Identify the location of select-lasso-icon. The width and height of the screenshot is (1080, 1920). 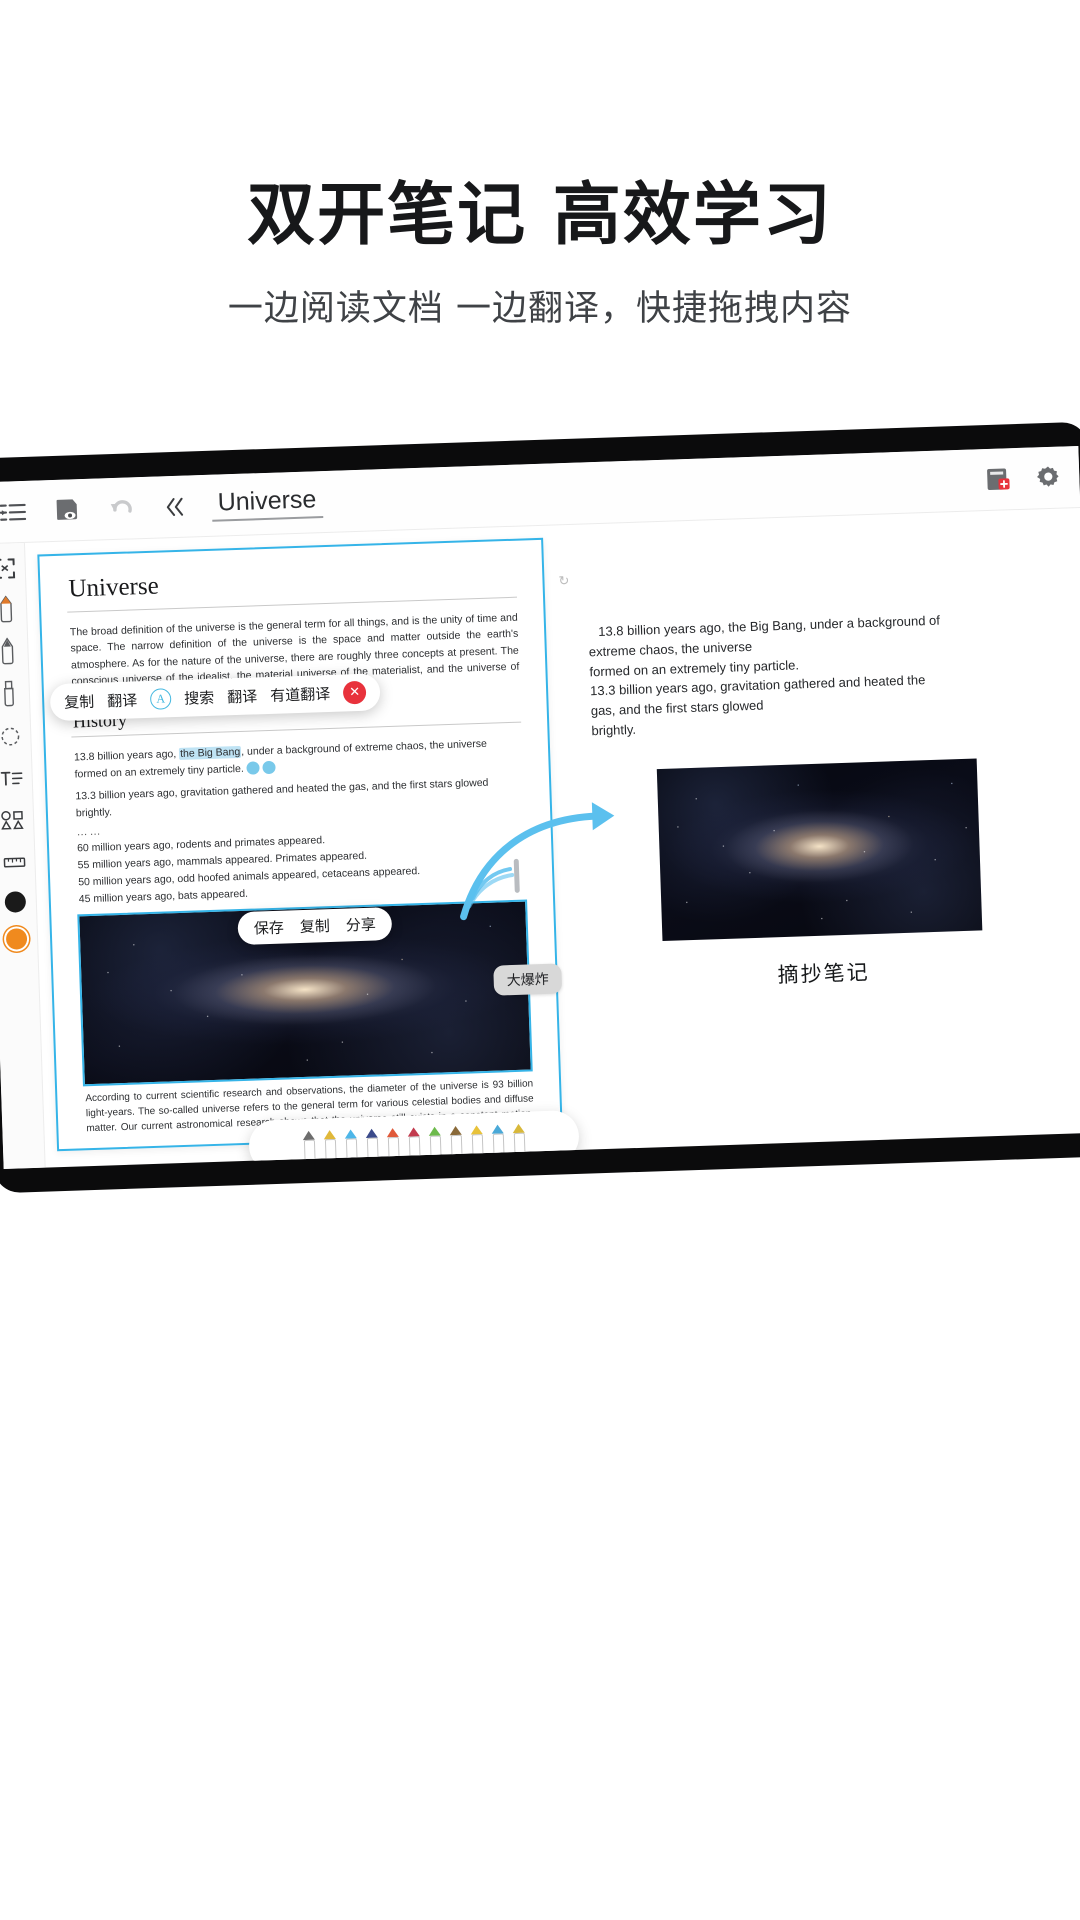
(10, 568).